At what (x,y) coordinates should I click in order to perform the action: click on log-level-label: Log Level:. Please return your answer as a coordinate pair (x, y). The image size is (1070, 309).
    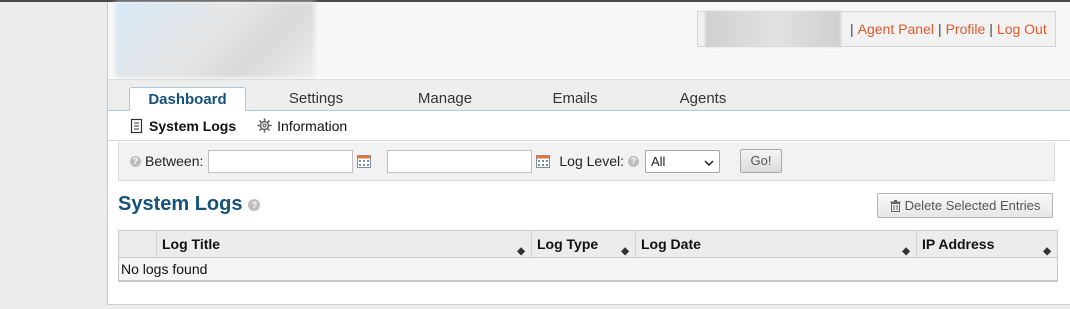
    Looking at the image, I should click on (591, 161).